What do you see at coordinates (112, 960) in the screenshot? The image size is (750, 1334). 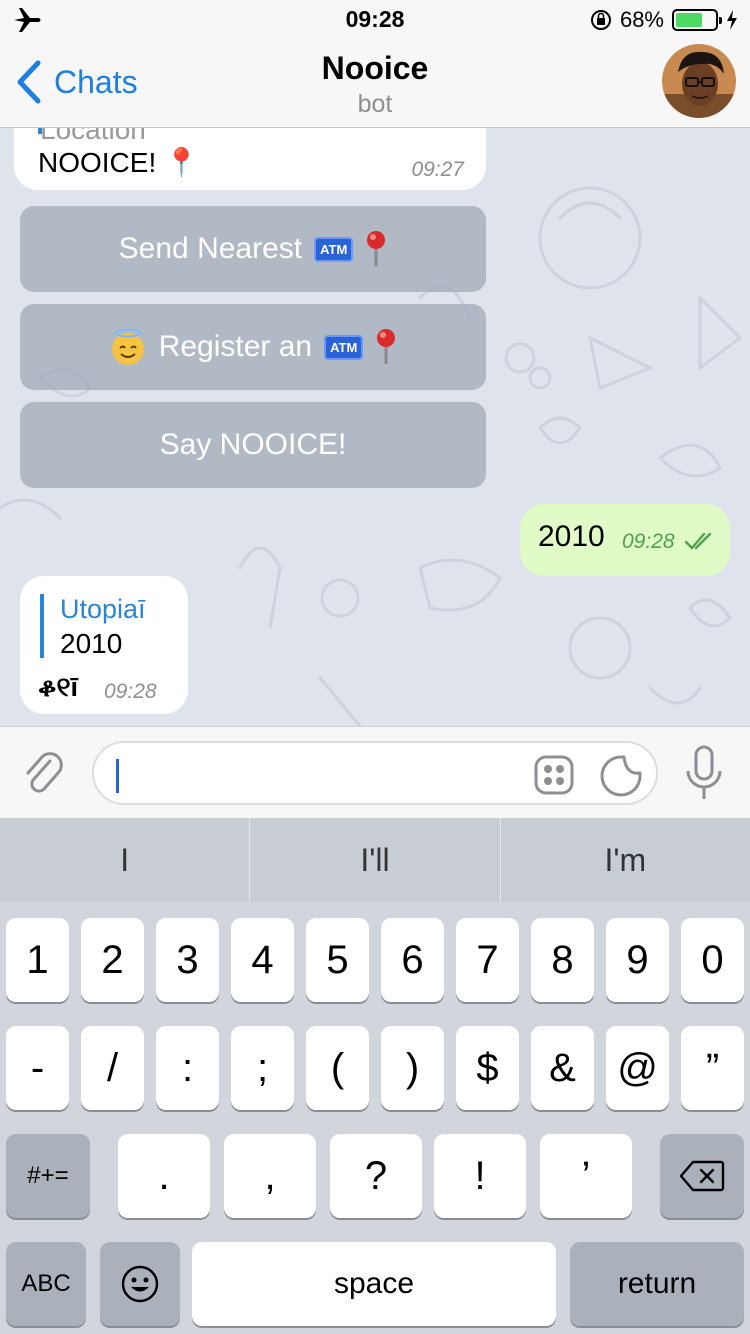 I see `key-2: 2` at bounding box center [112, 960].